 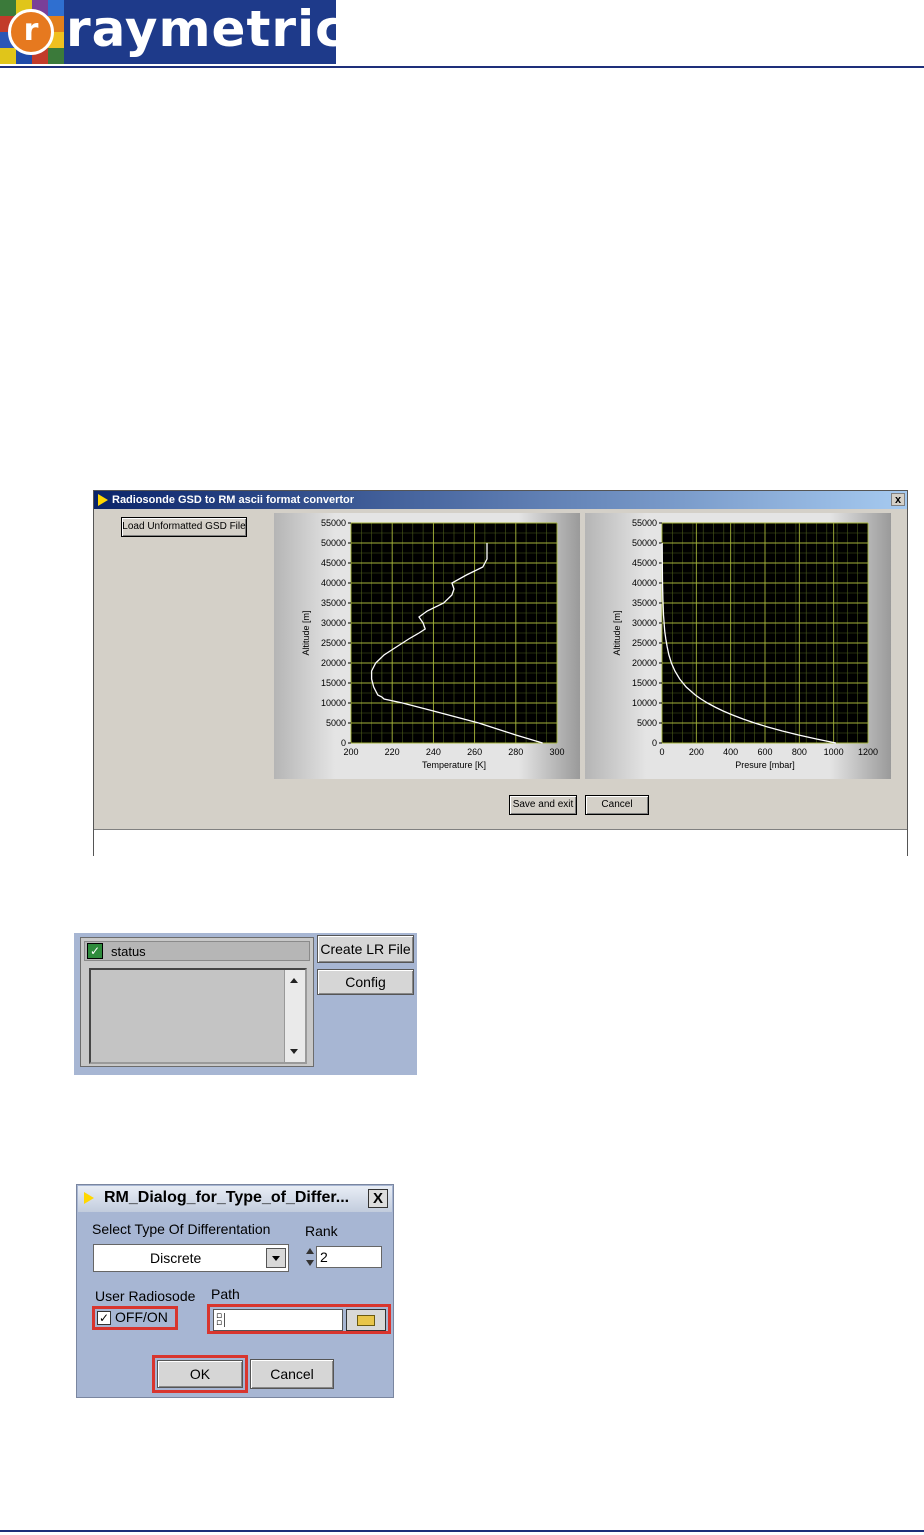 What do you see at coordinates (95, 951) in the screenshot?
I see `checkmark-icon: ✓` at bounding box center [95, 951].